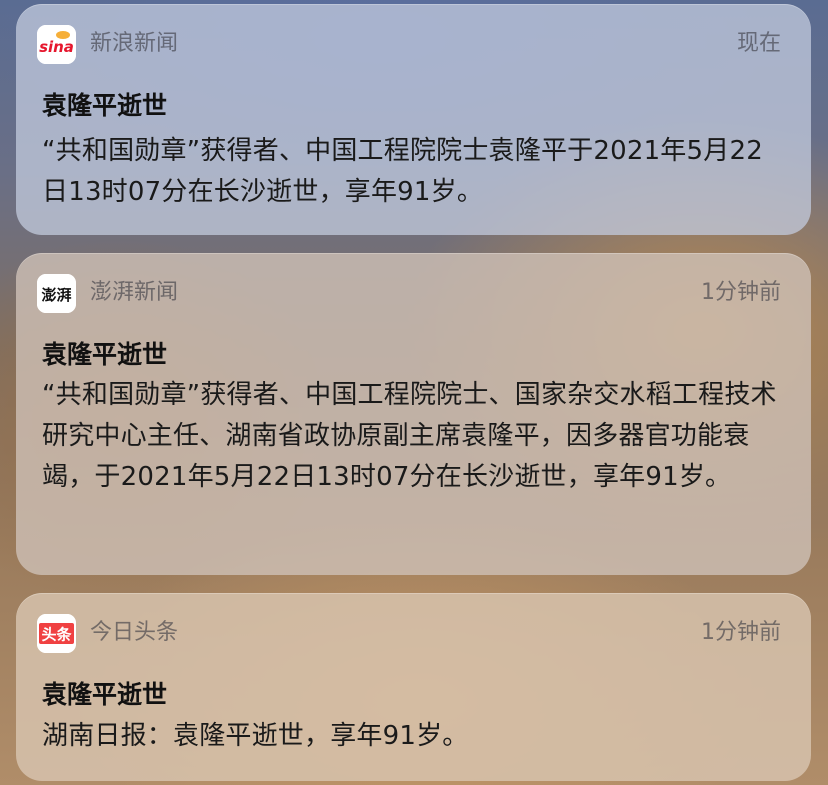  Describe the element at coordinates (134, 632) in the screenshot. I see `app-name: 今日头条` at that location.